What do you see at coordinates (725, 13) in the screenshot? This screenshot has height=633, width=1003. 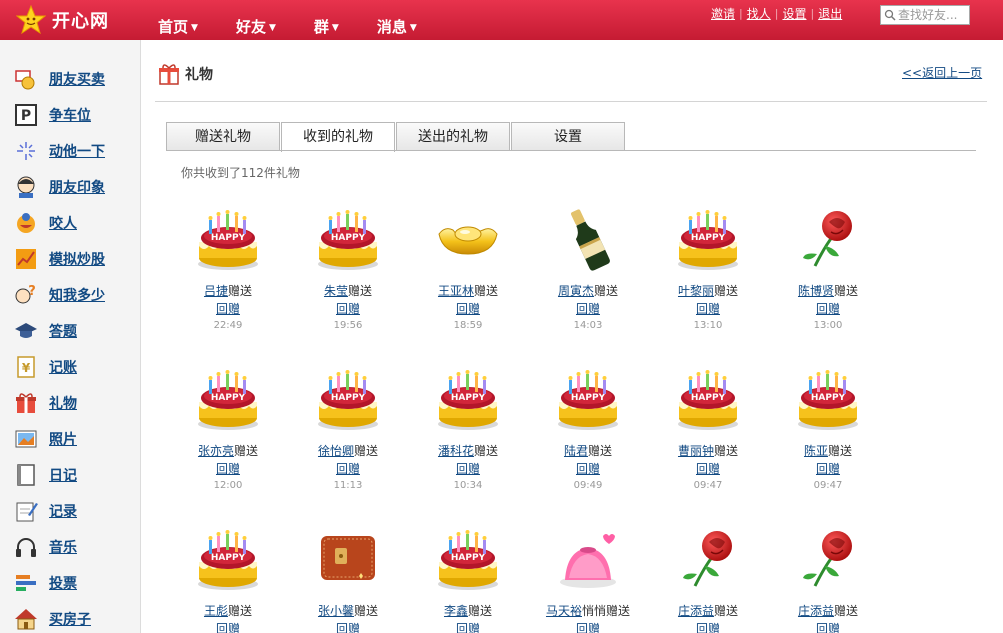 I see `invite-link: 邀请` at bounding box center [725, 13].